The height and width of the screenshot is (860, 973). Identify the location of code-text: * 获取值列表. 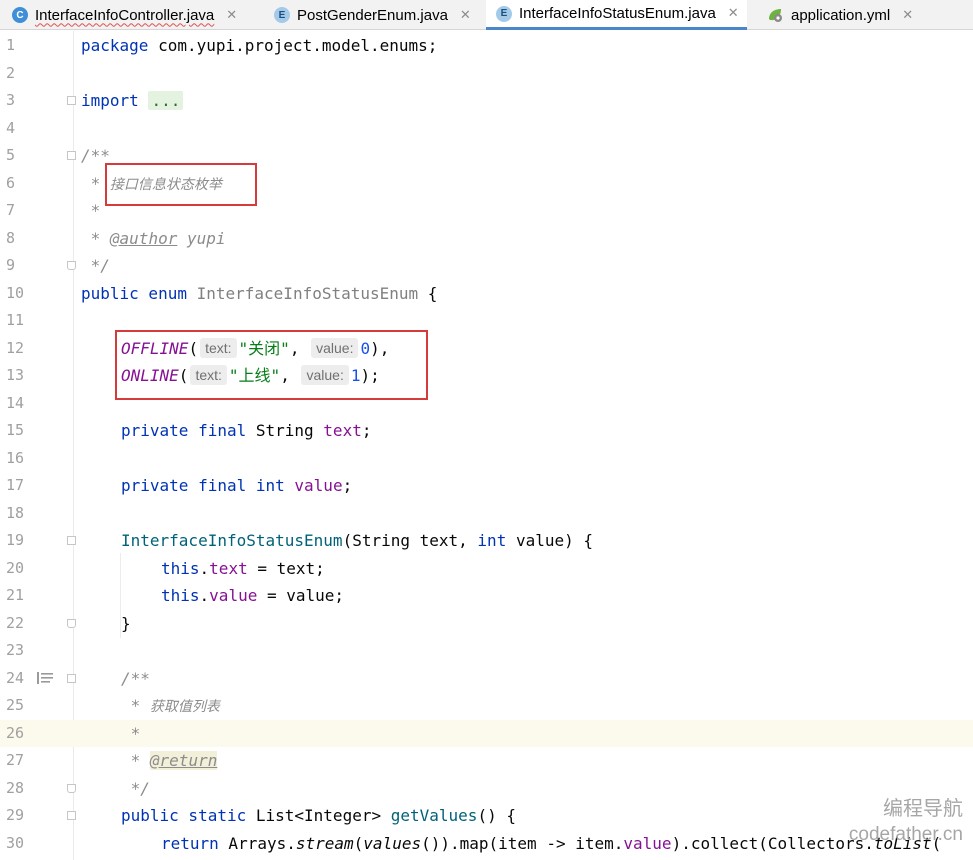
(170, 707).